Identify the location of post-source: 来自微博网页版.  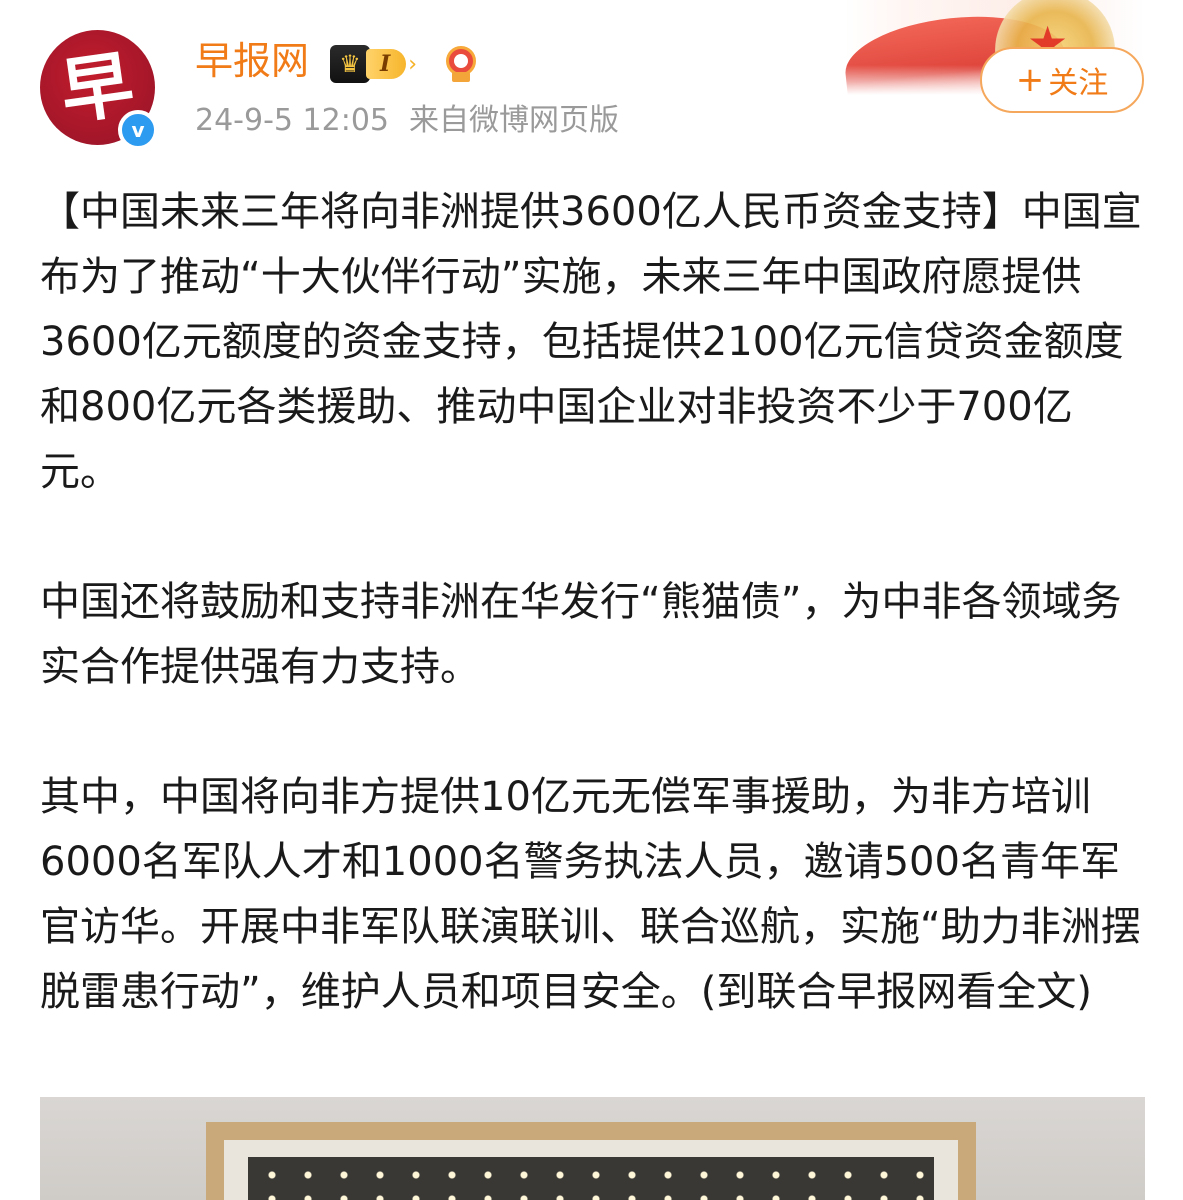
(514, 120).